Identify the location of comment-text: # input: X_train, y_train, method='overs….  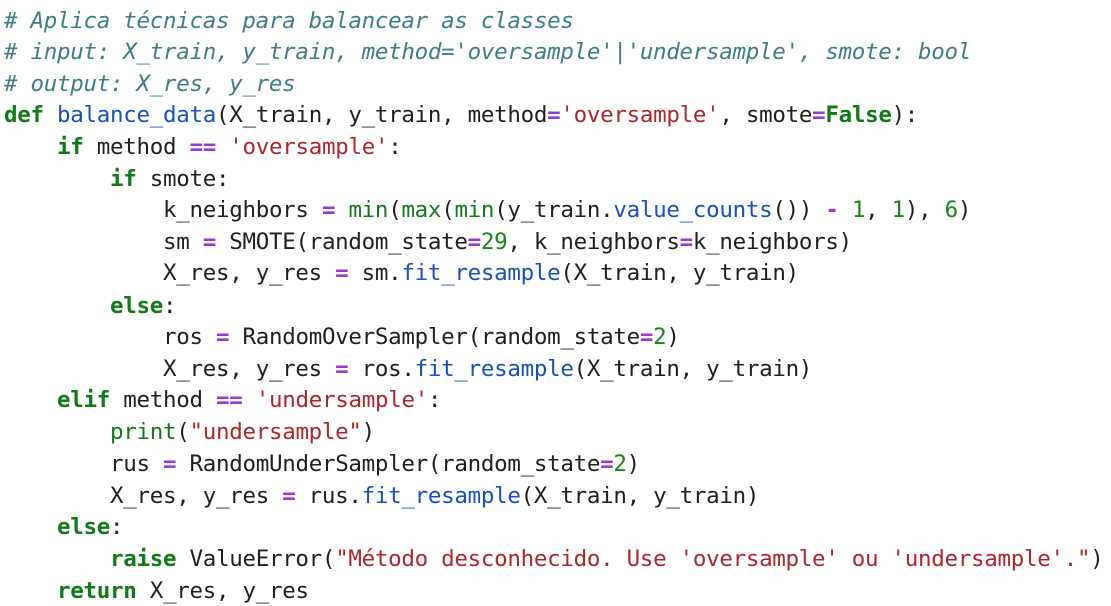
(487, 52).